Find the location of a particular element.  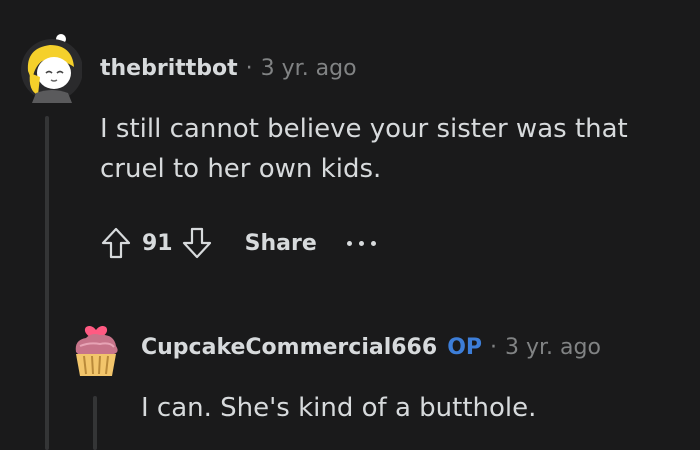

comment-meta: thebrittbot · 3 yr. ago is located at coordinates (228, 68).